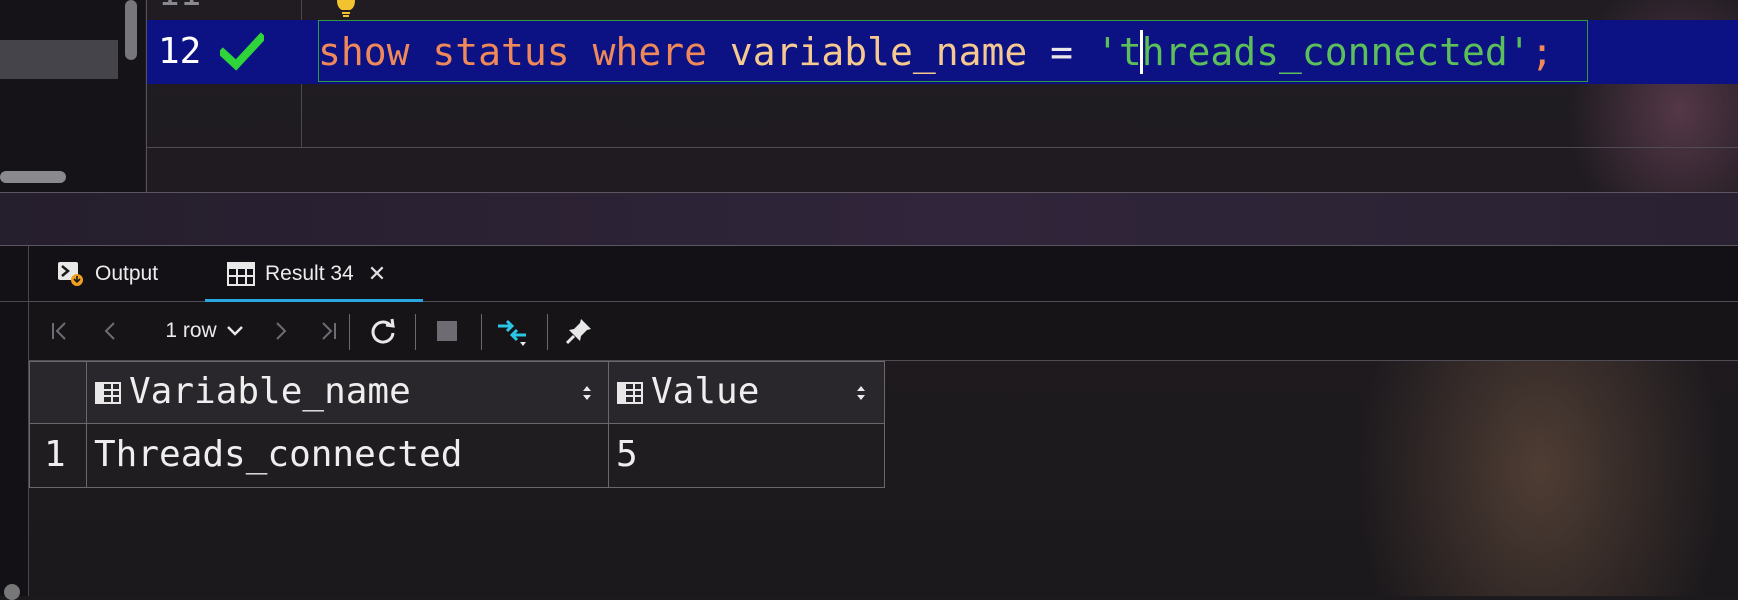  What do you see at coordinates (131, 30) in the screenshot?
I see `vertical-scrollbar` at bounding box center [131, 30].